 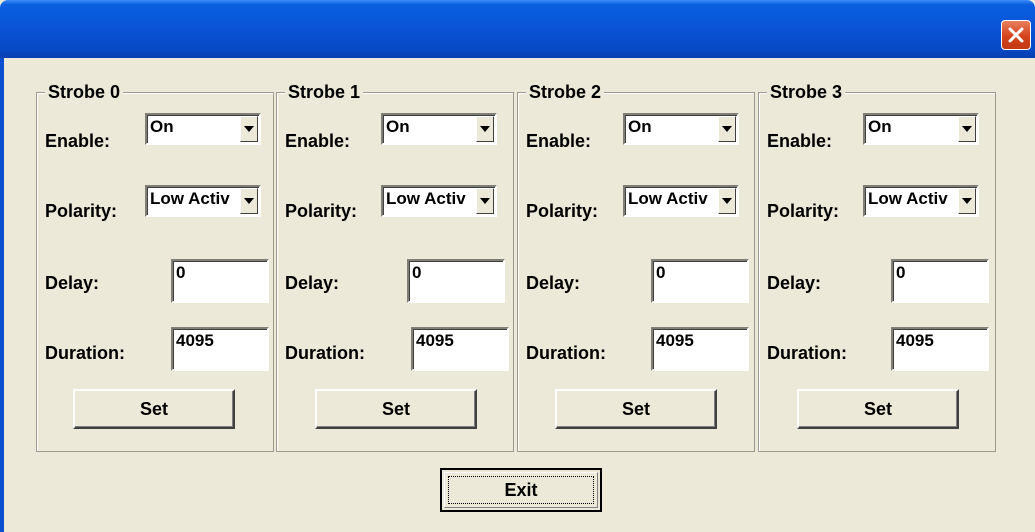 I want to click on group-title: Strobe 0, so click(x=84, y=92).